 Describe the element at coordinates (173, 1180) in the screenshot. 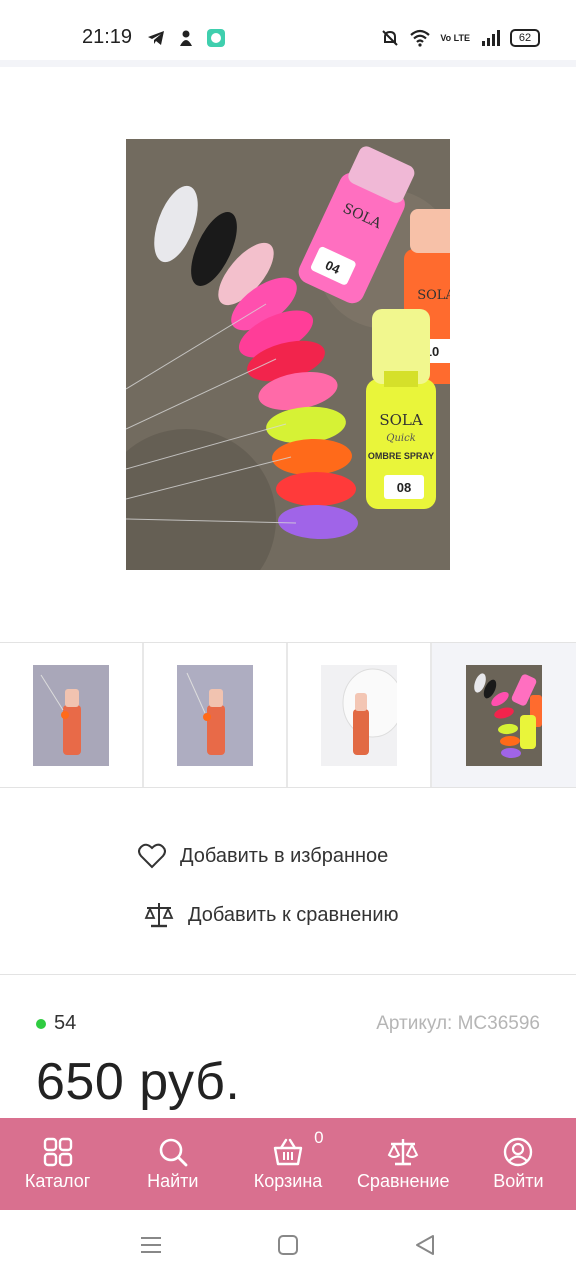

I see `nav-search-label: Найти` at that location.